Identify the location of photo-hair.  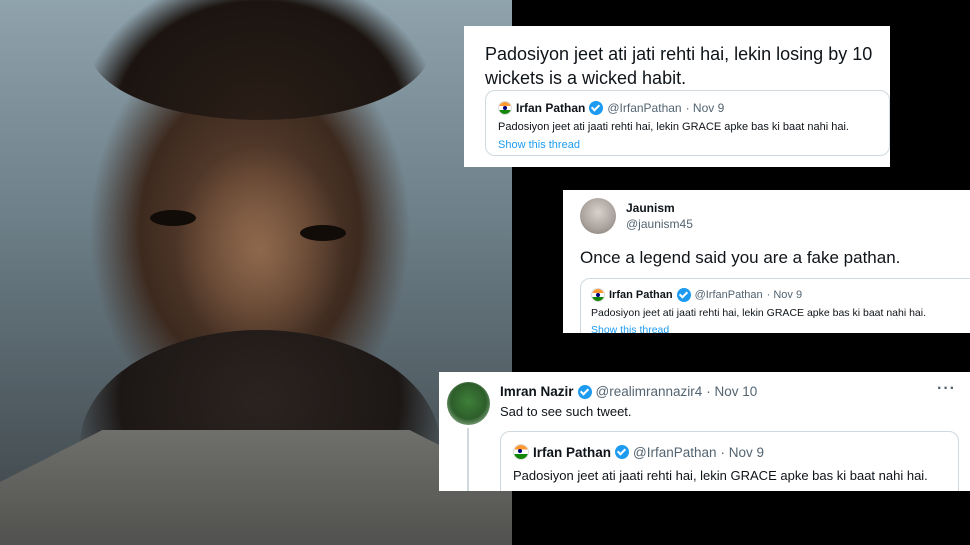
(260, 60).